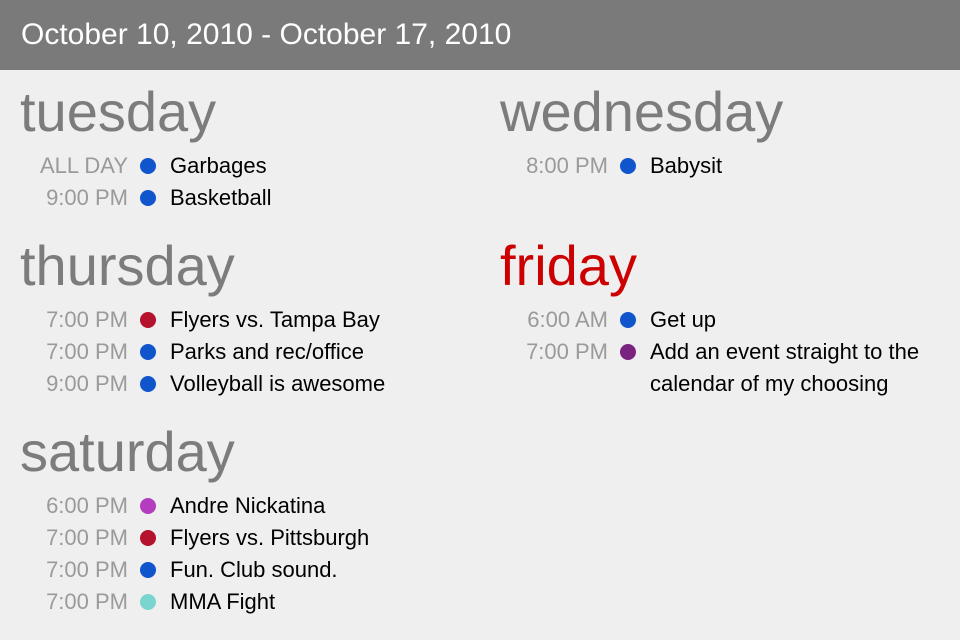  What do you see at coordinates (769, 383) in the screenshot?
I see `event-title-line2: calendar of my choosing` at bounding box center [769, 383].